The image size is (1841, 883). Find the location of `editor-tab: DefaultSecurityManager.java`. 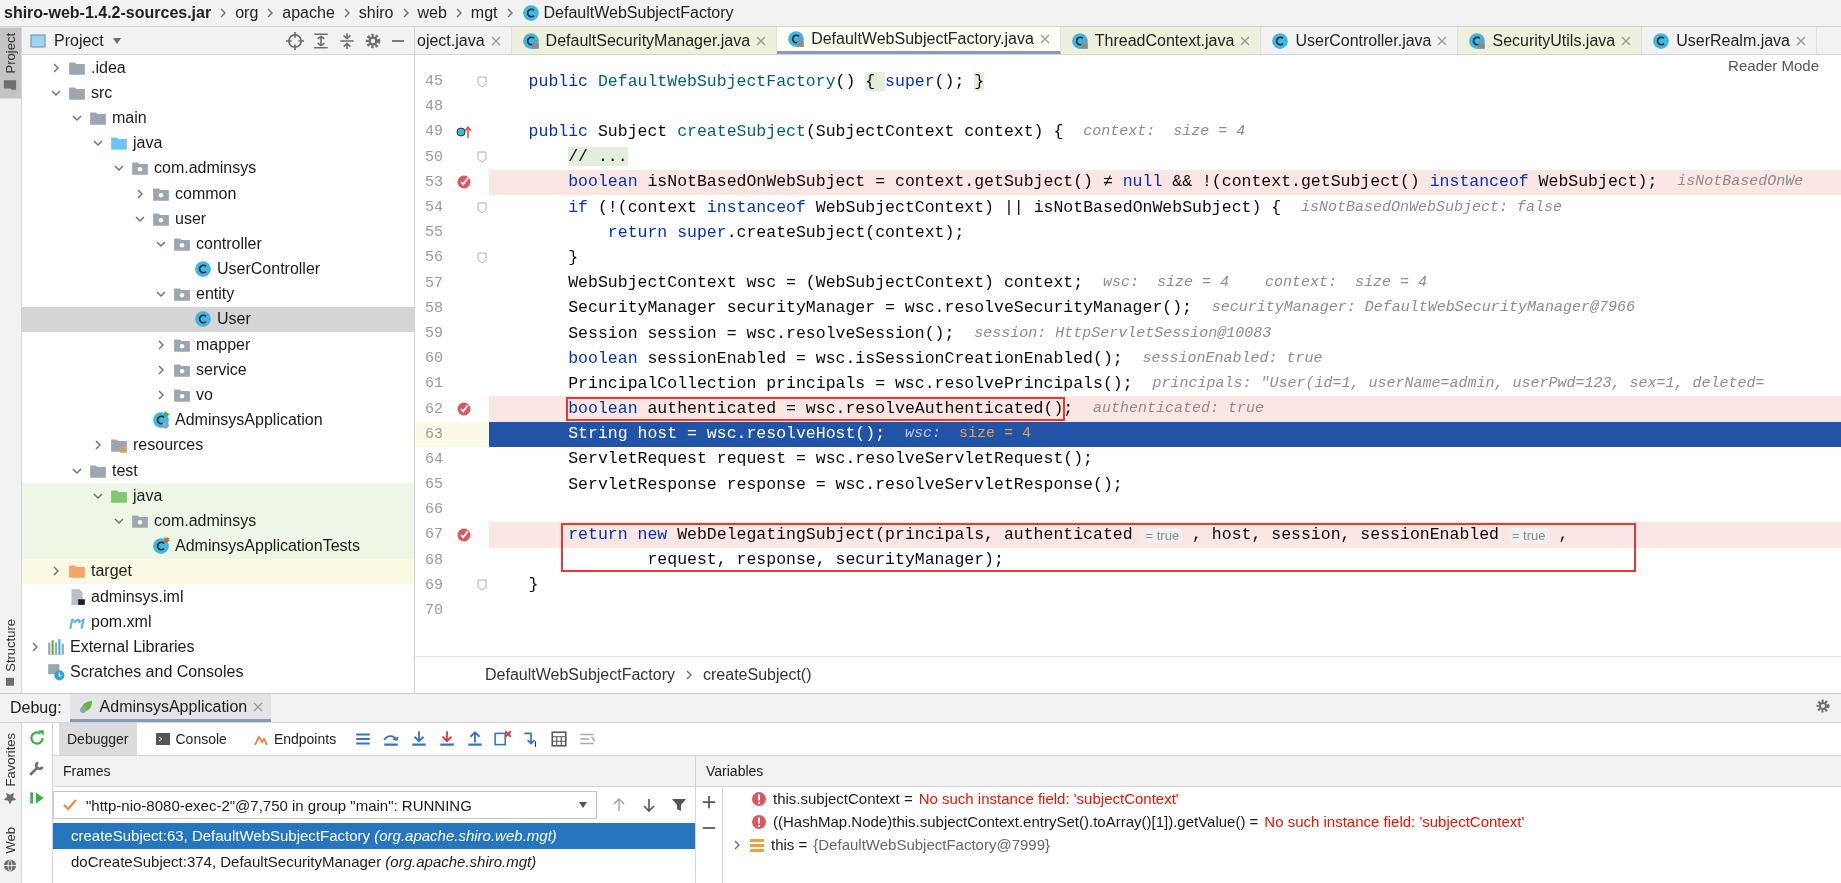

editor-tab: DefaultSecurityManager.java is located at coordinates (644, 40).